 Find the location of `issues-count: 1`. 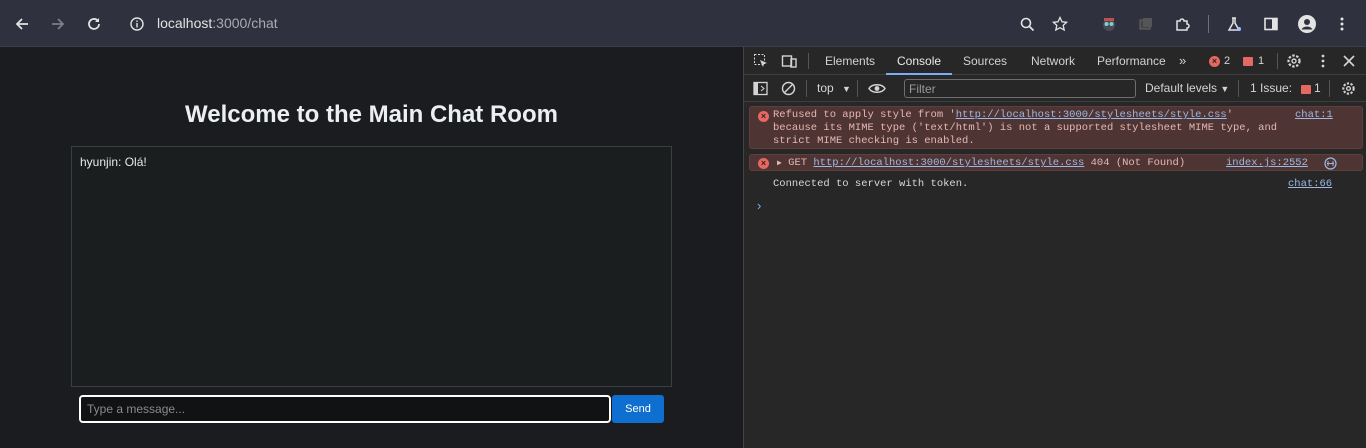

issues-count: 1 is located at coordinates (1317, 88).